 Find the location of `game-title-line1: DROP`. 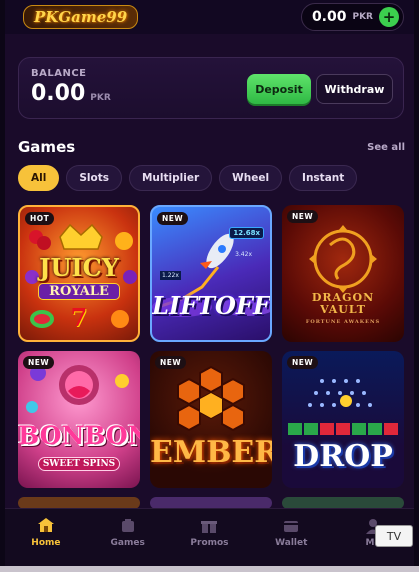

game-title-line1: DROP is located at coordinates (343, 456).